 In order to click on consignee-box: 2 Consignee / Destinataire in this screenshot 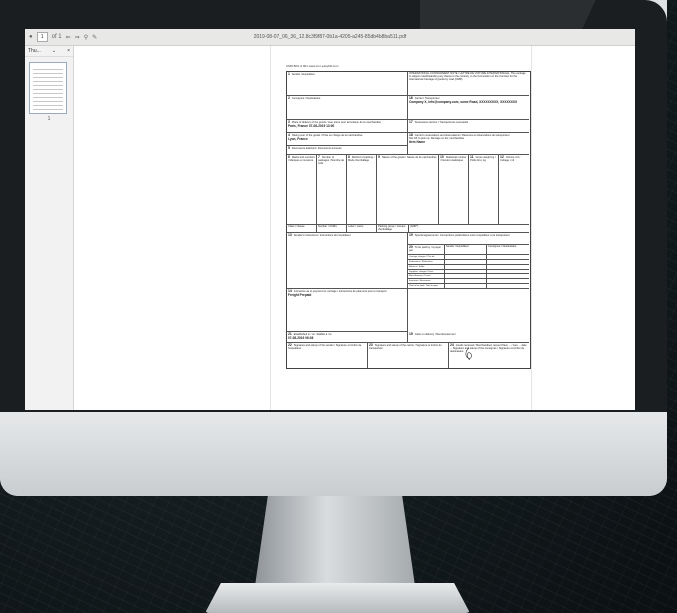, I will do `click(347, 108)`.